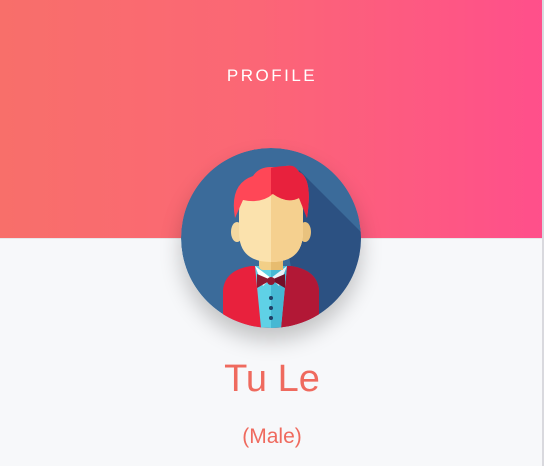 This screenshot has width=544, height=466. What do you see at coordinates (272, 379) in the screenshot?
I see `profile-name: Tu Le` at bounding box center [272, 379].